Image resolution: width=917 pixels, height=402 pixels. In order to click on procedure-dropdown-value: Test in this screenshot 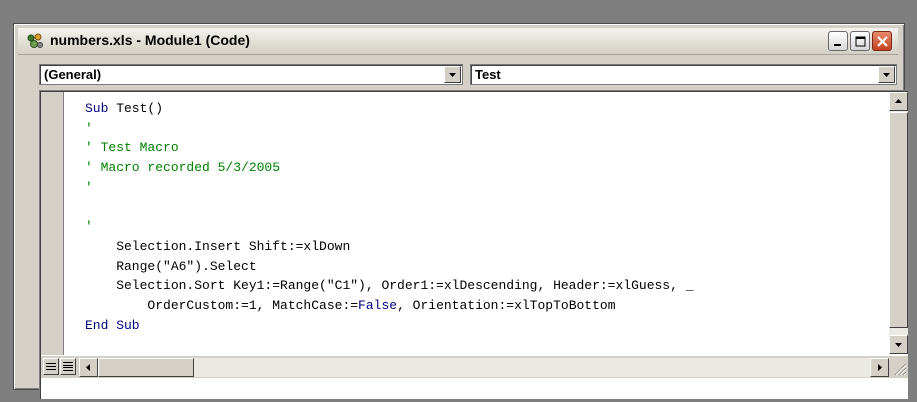, I will do `click(488, 74)`.